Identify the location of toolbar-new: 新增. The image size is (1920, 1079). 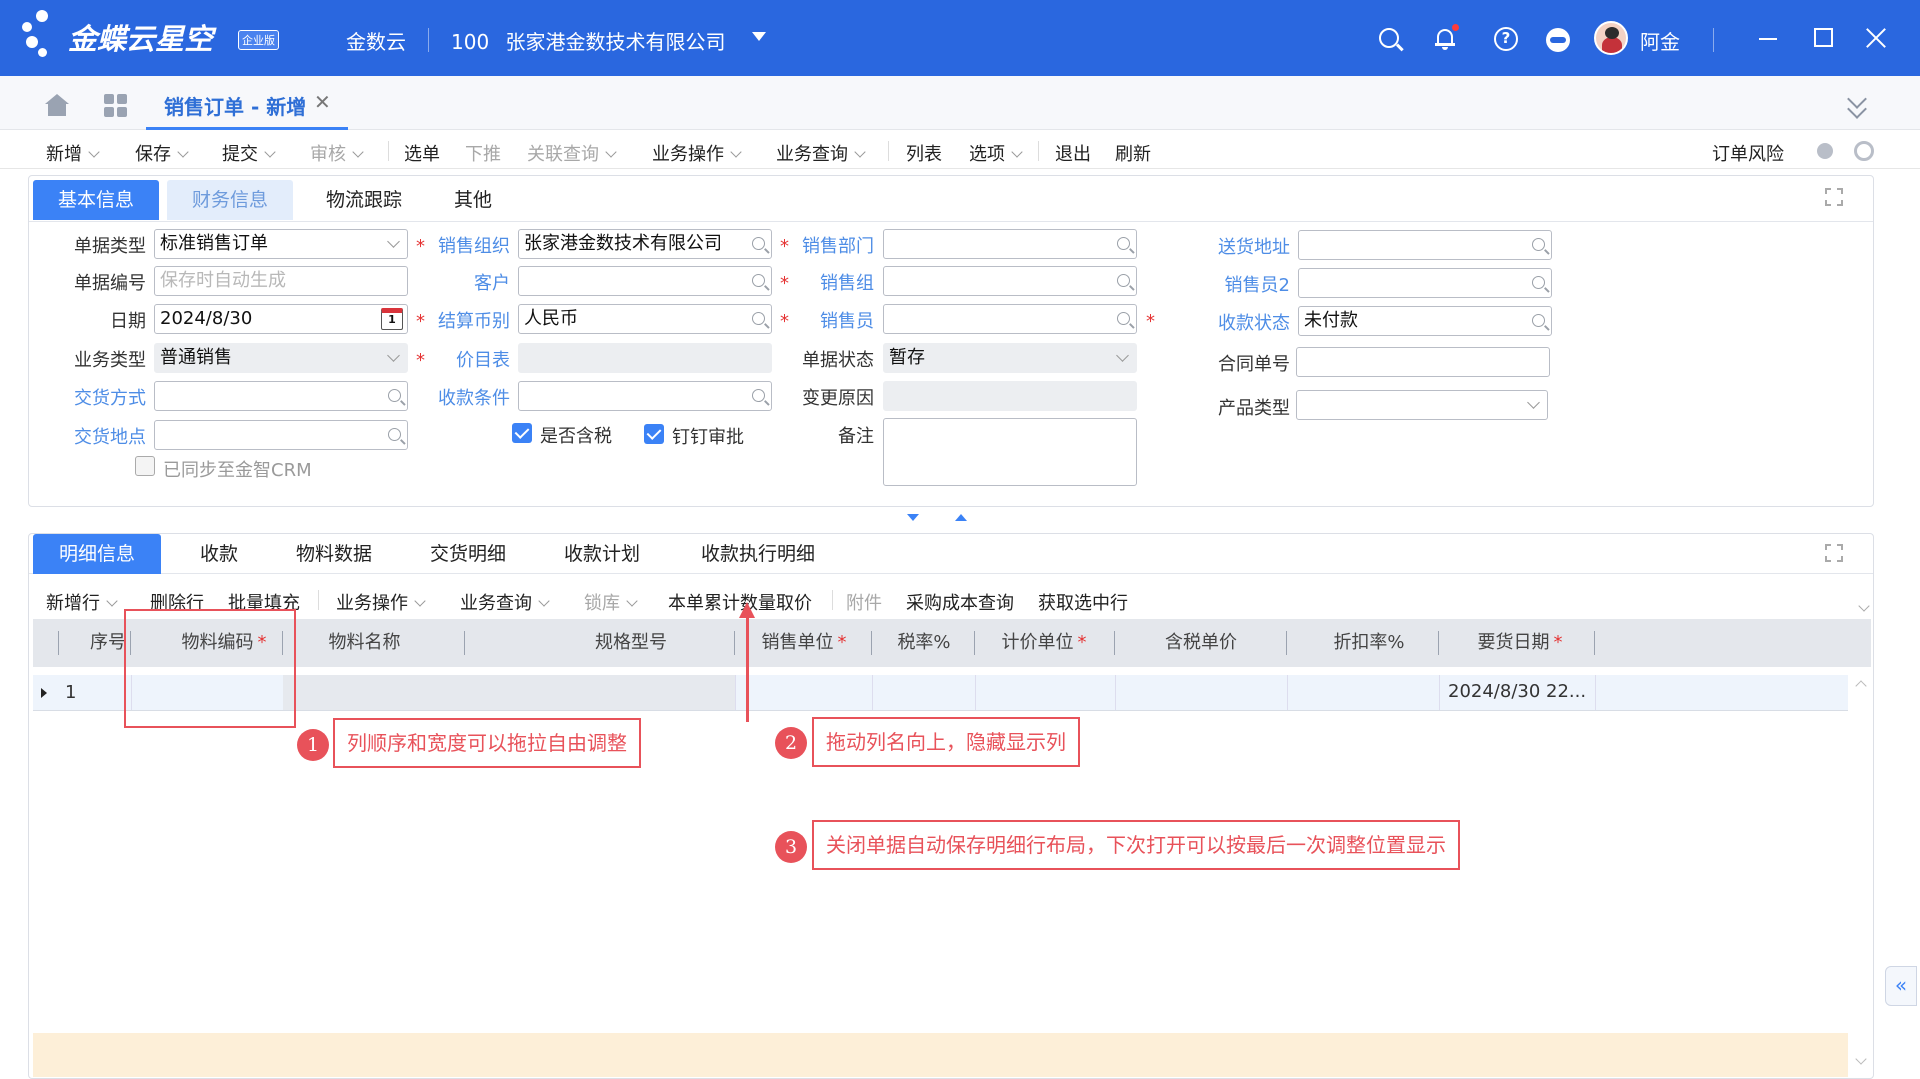
(73, 153).